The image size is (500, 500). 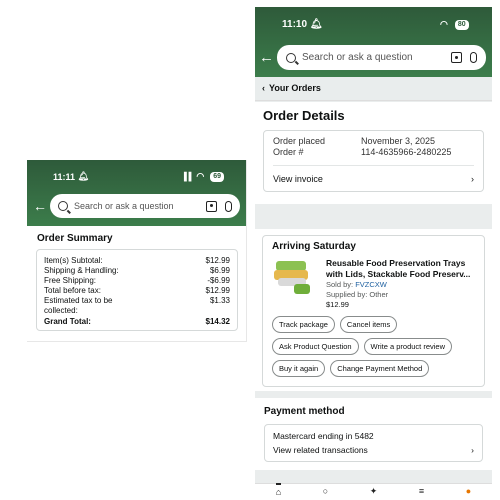 What do you see at coordinates (299, 368) in the screenshot?
I see `buy-again-button: Buy it again` at bounding box center [299, 368].